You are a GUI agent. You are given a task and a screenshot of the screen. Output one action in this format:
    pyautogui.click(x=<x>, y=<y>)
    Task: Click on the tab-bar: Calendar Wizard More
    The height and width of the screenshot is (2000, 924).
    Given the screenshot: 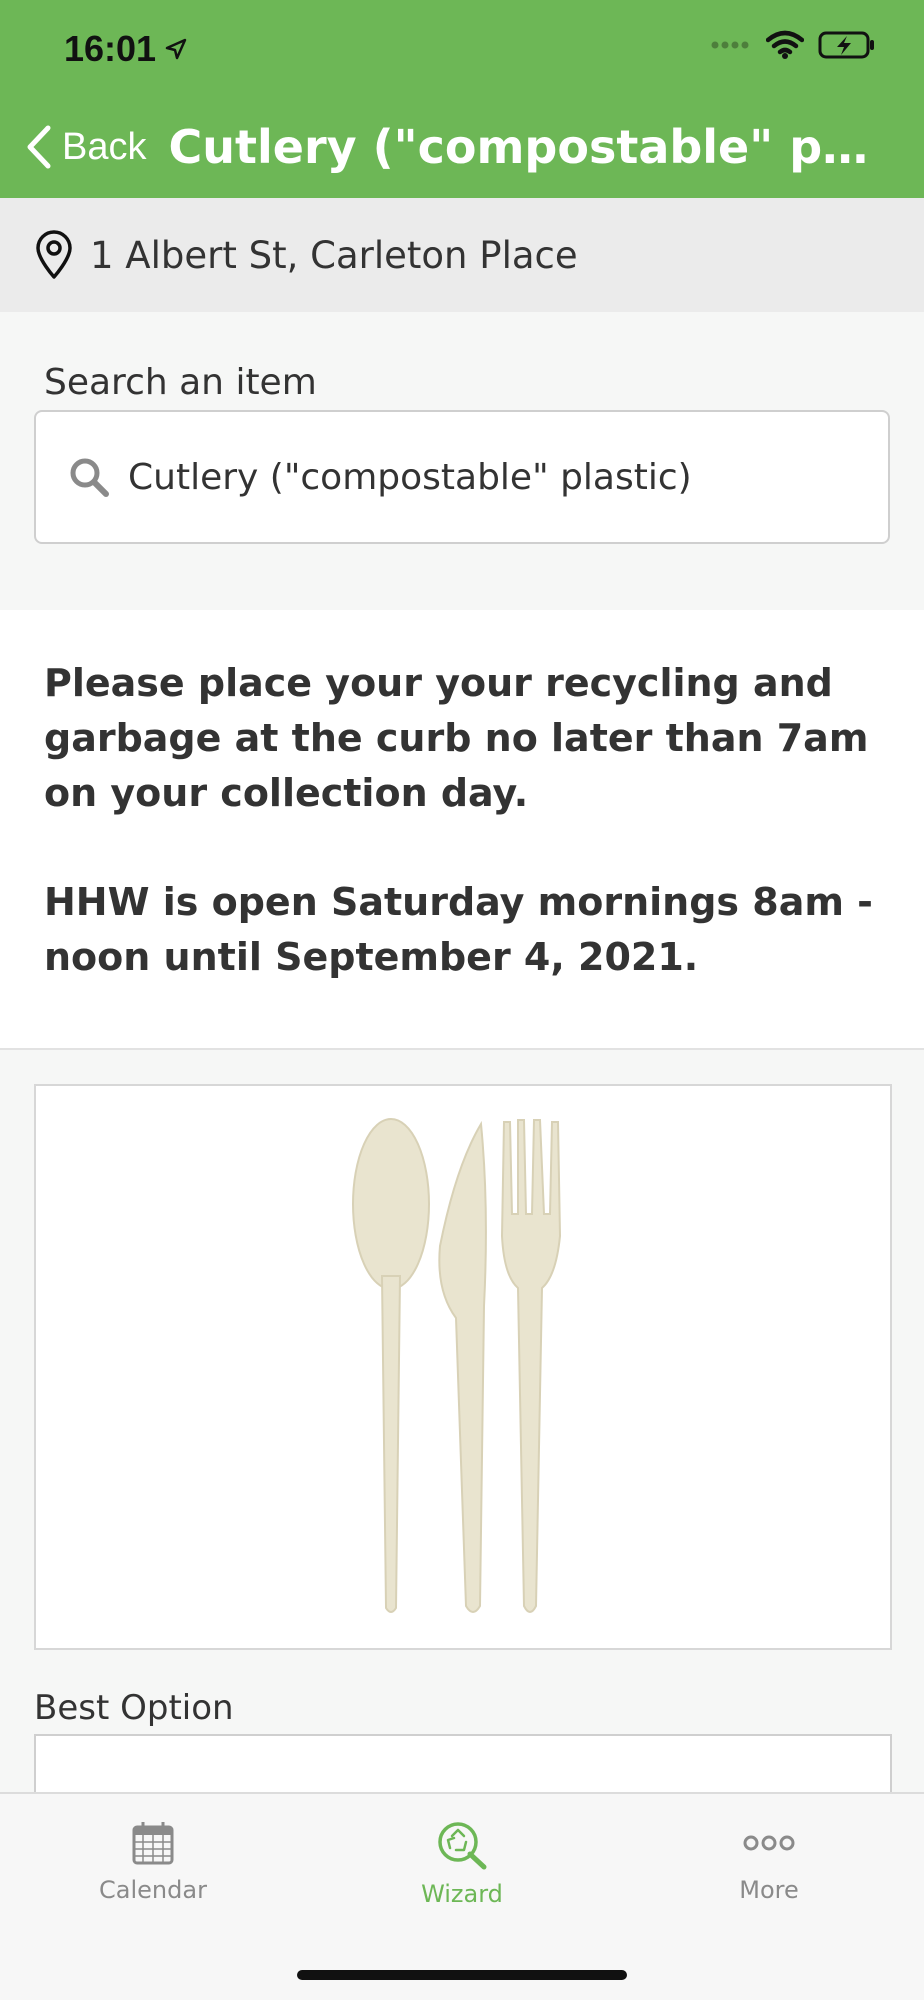 What is the action you would take?
    pyautogui.click(x=462, y=1896)
    